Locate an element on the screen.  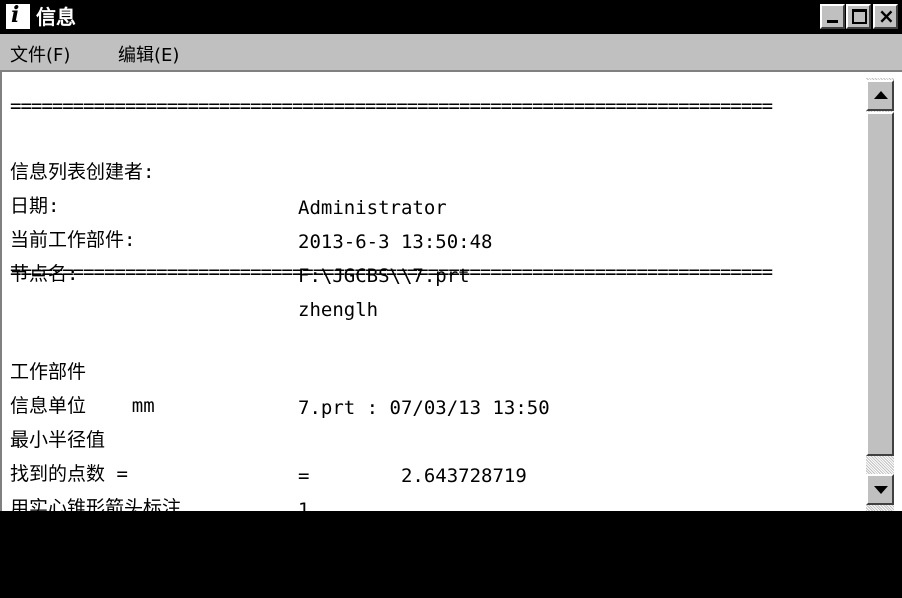
close-button: × is located at coordinates (885, 16).